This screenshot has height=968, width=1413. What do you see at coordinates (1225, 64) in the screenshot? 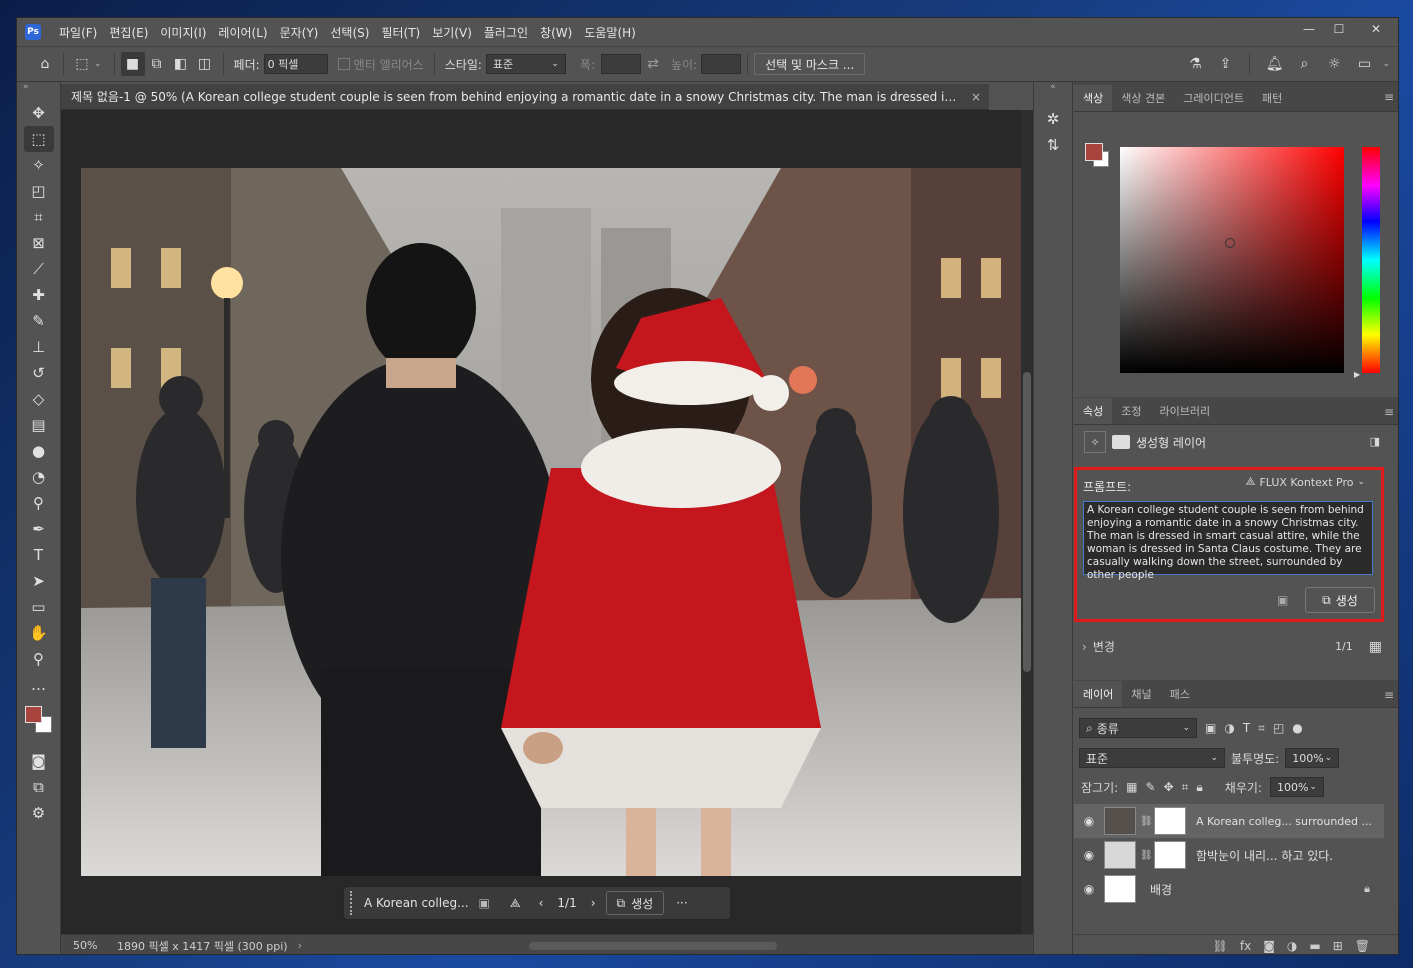
I see `share-icon: ⇪` at bounding box center [1225, 64].